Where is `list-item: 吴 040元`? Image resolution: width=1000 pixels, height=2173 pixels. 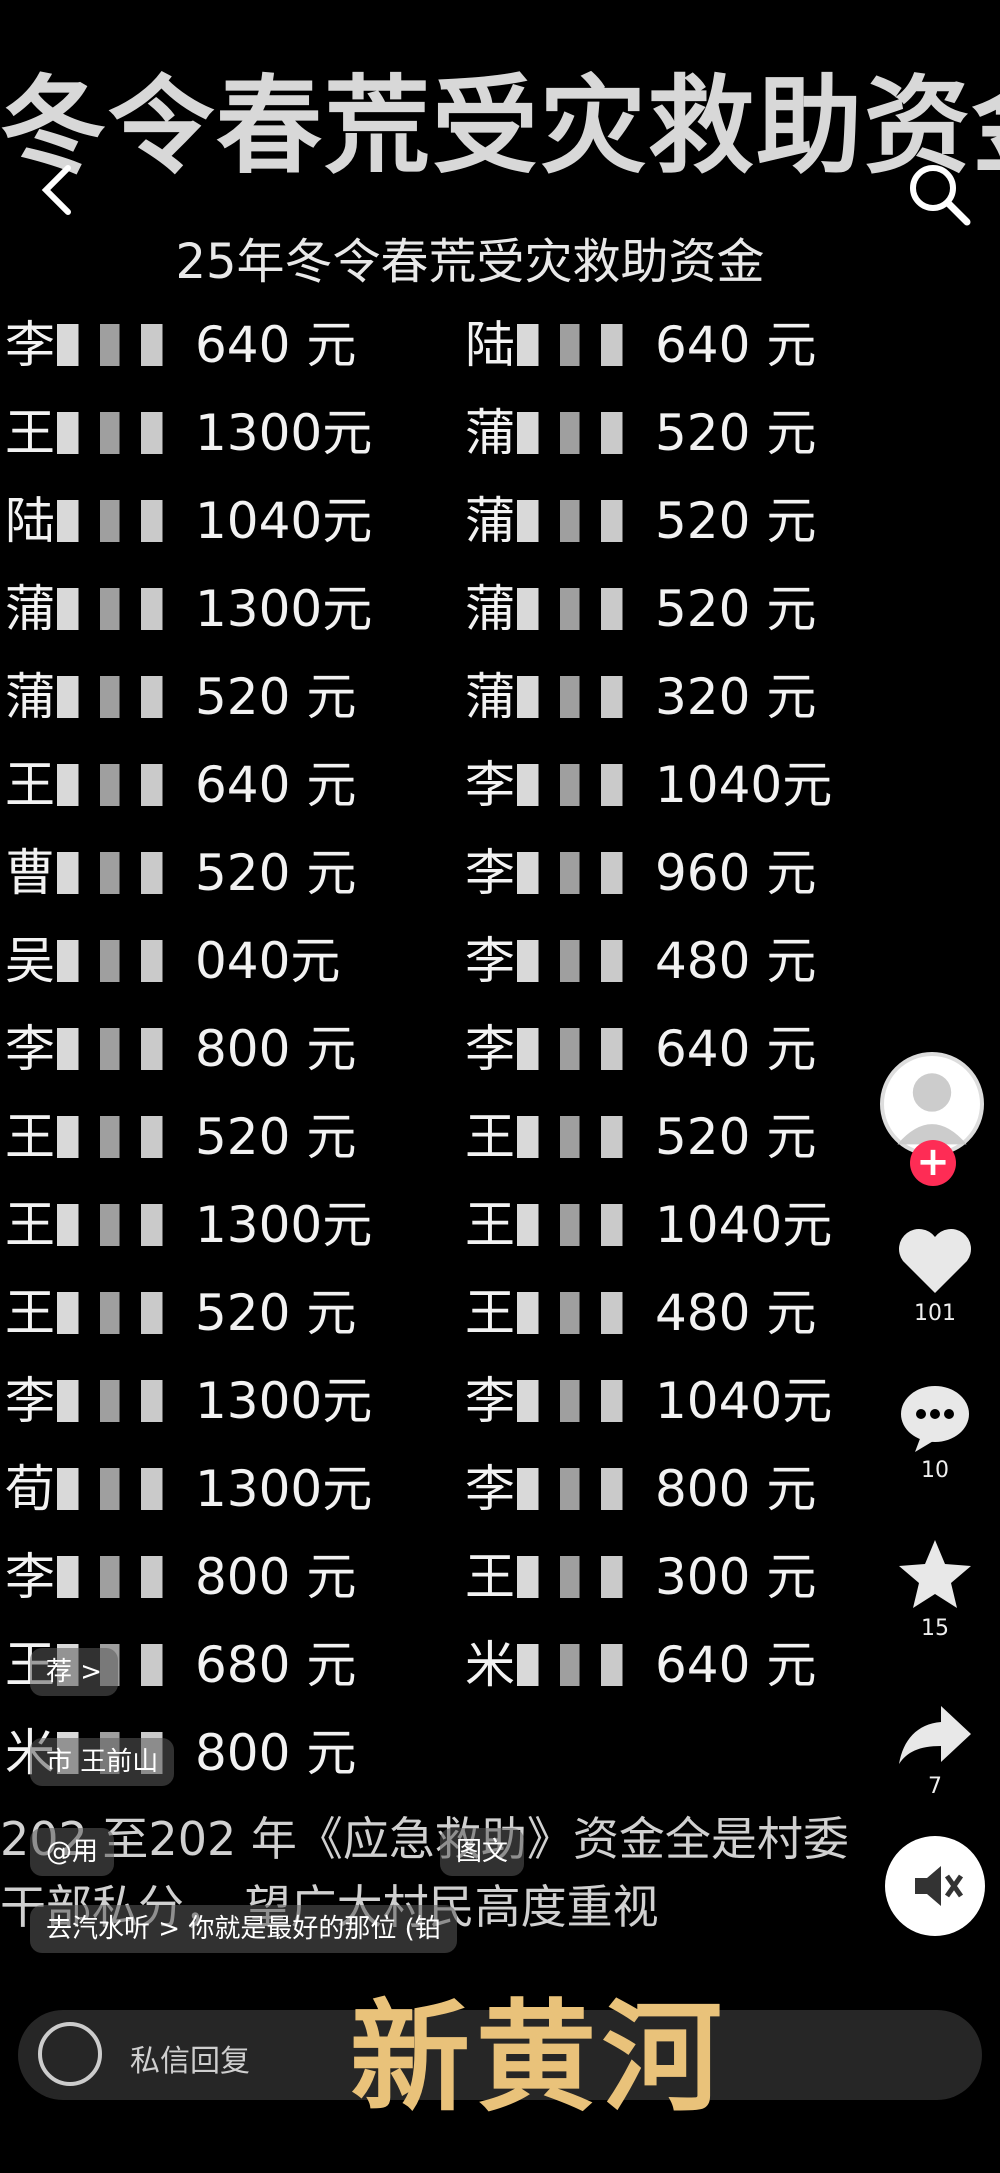 list-item: 吴 040元 is located at coordinates (195, 961).